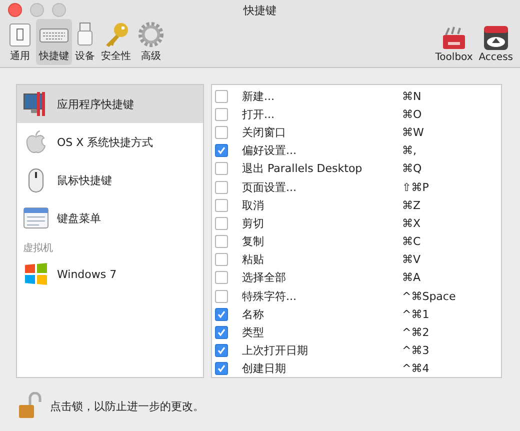  What do you see at coordinates (253, 242) in the screenshot?
I see `command-name: 复制` at bounding box center [253, 242].